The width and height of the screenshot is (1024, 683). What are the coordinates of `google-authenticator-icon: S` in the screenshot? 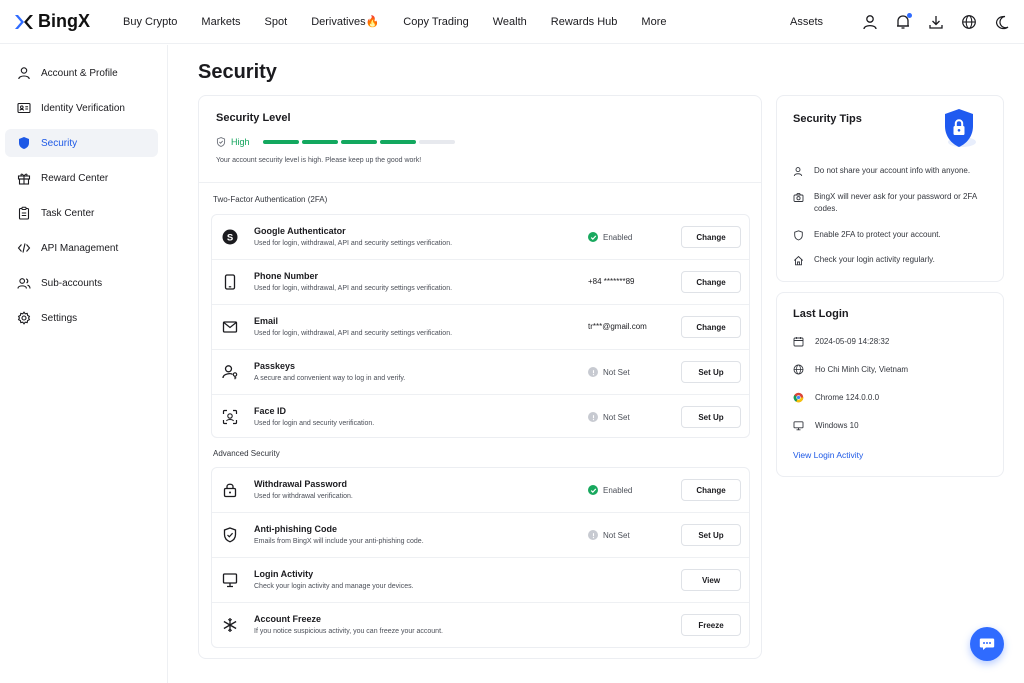 It's located at (230, 237).